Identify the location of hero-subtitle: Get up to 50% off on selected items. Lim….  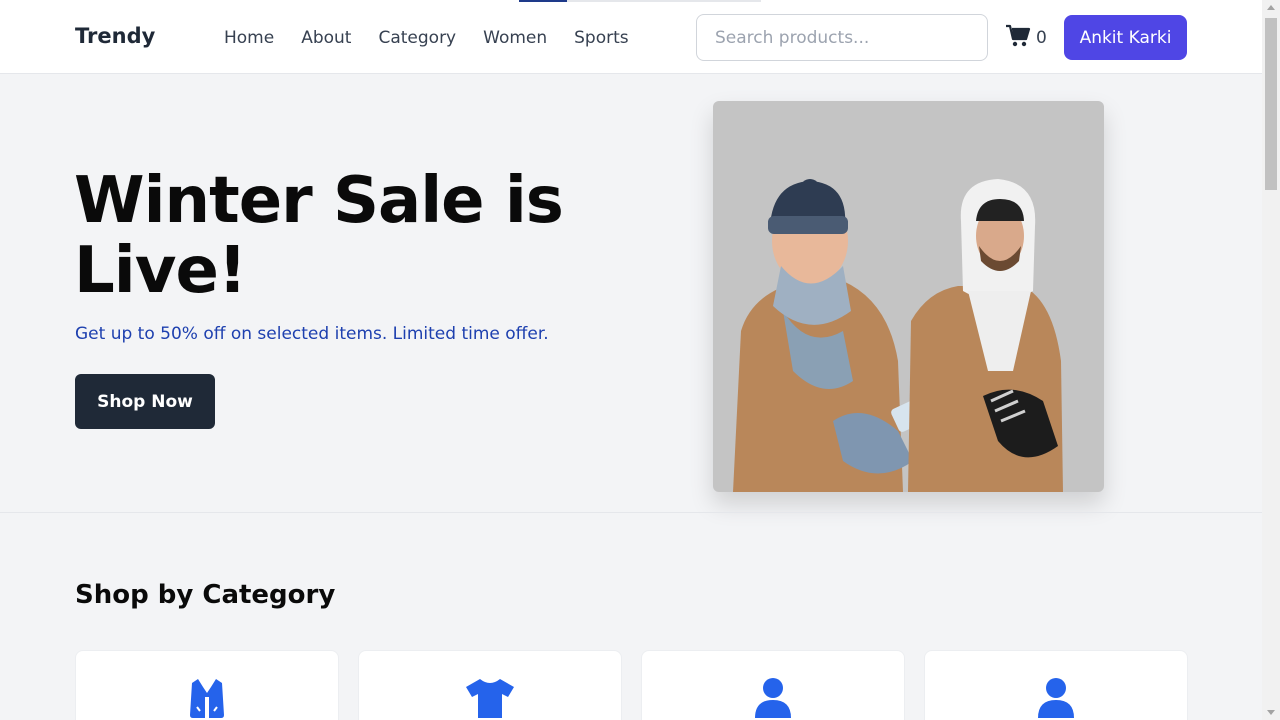
(312, 334).